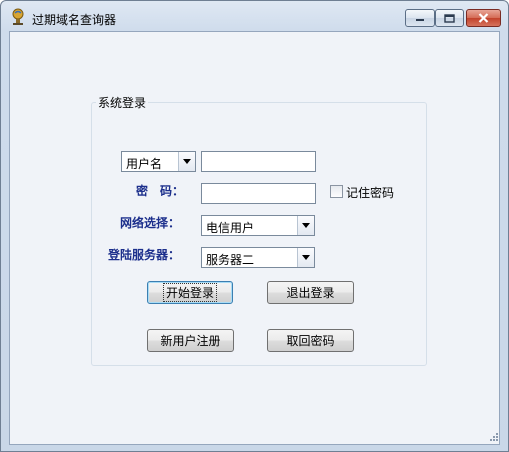  I want to click on network-label: 网络选择：, so click(150, 223).